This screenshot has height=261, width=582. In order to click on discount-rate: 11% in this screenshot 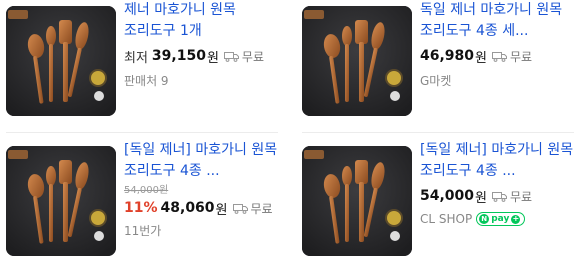, I will do `click(141, 208)`.